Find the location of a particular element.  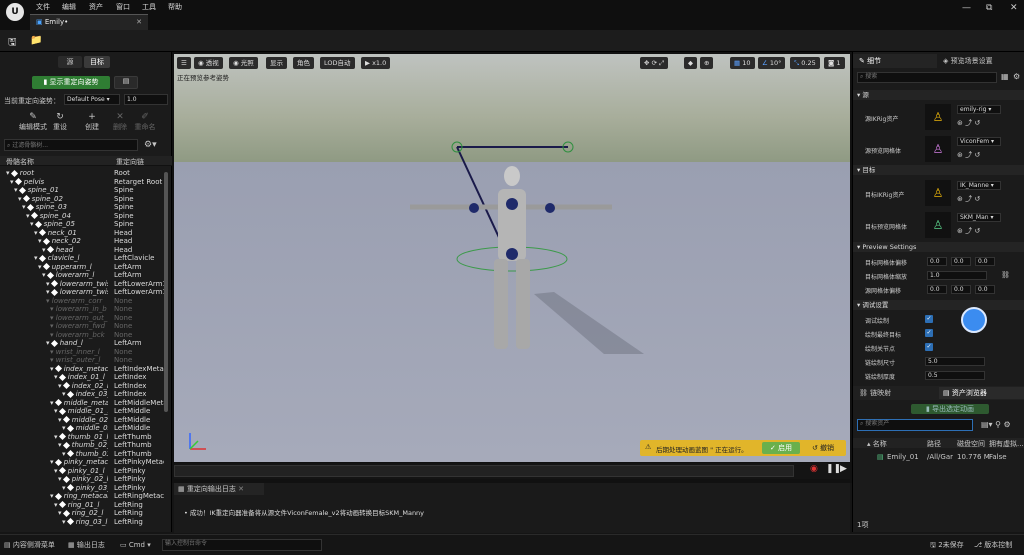

source-mesh-select: ViconFem ▾ is located at coordinates (979, 141).